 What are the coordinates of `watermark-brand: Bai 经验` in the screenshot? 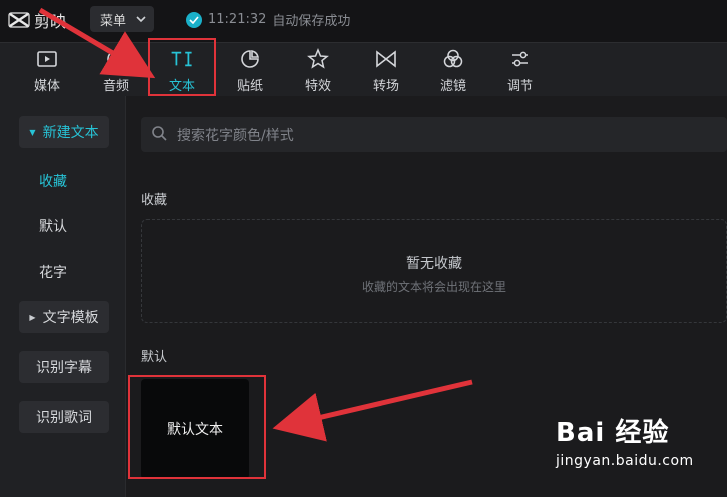 It's located at (613, 433).